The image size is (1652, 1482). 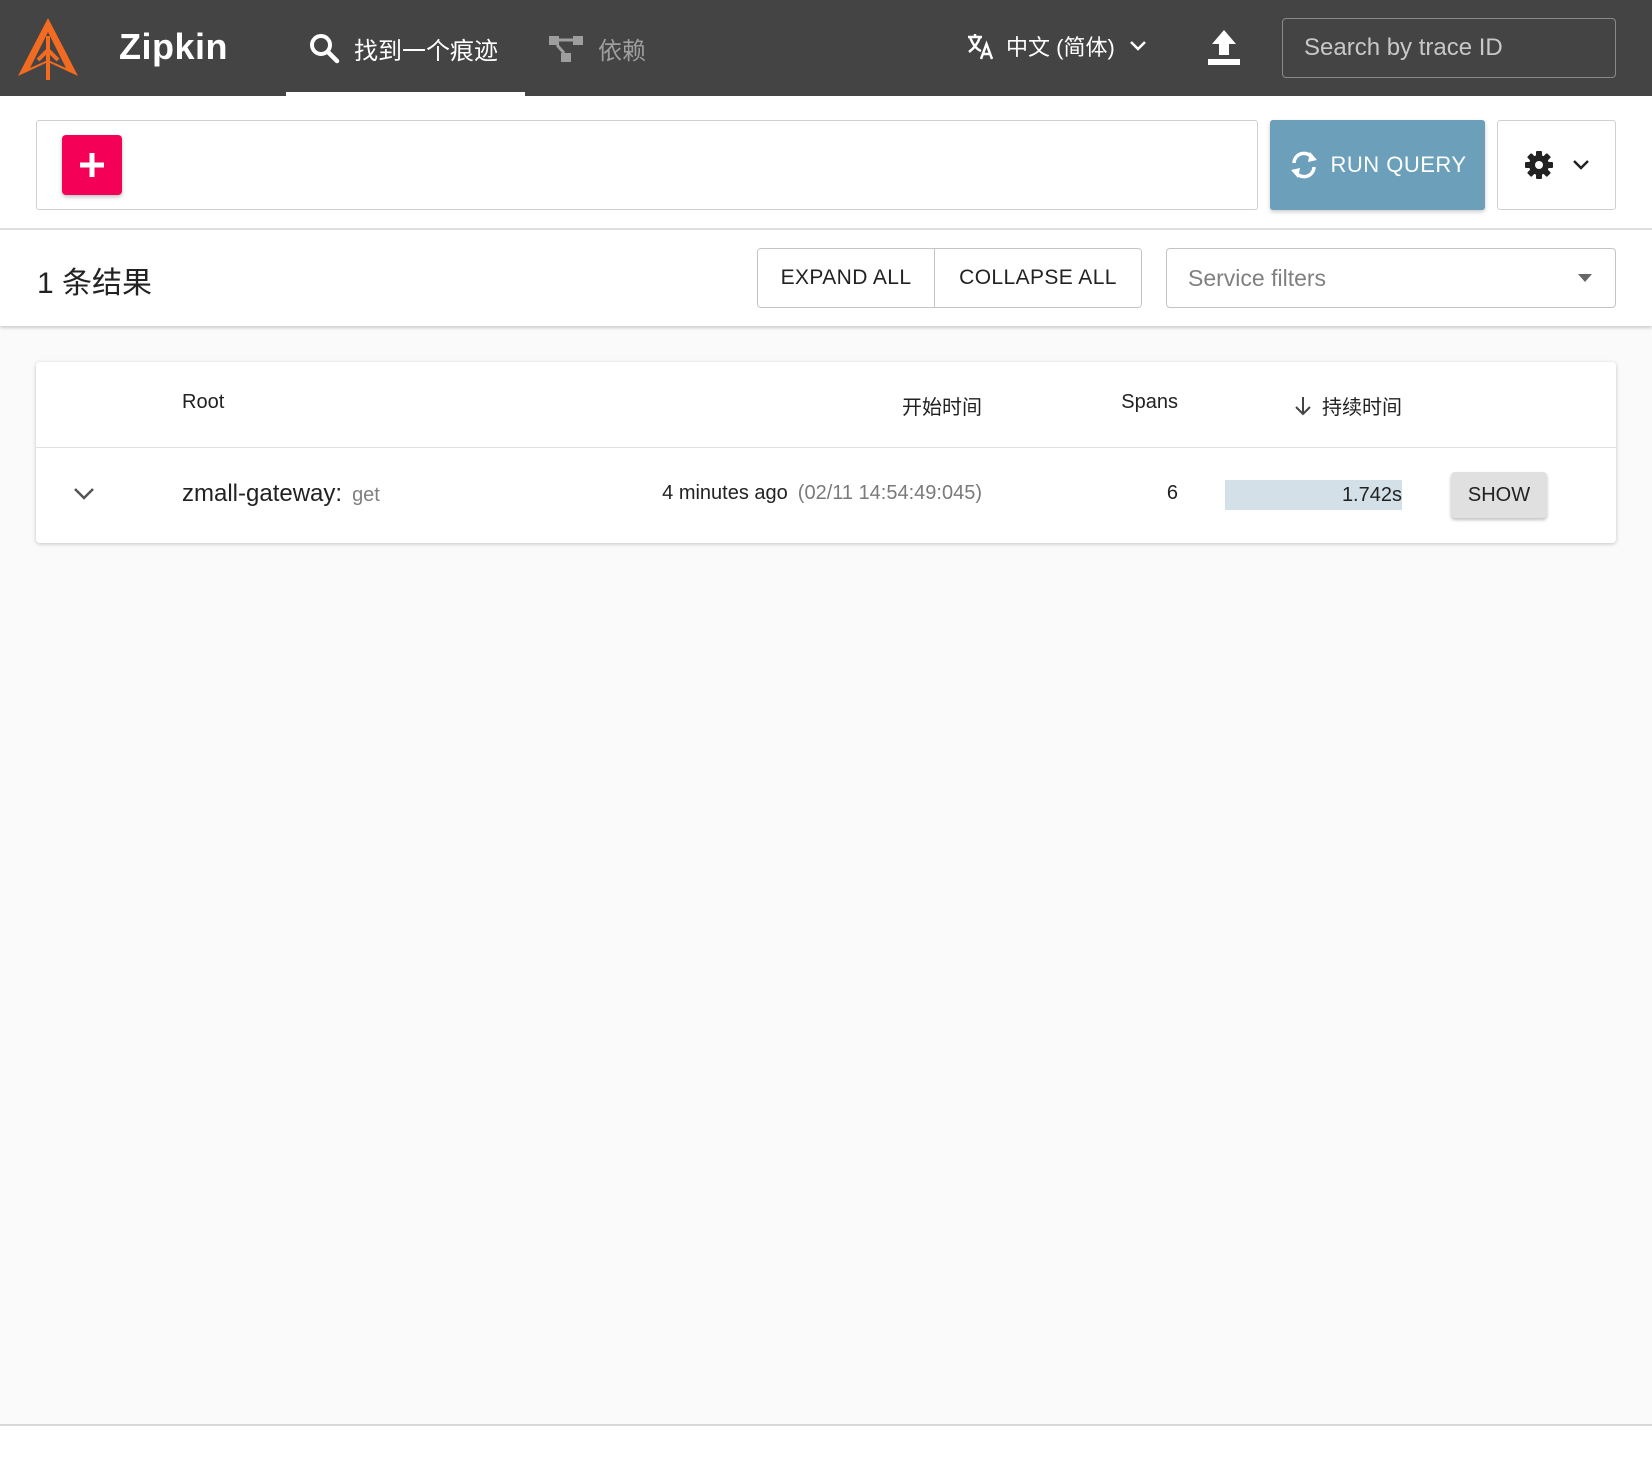 What do you see at coordinates (426, 51) in the screenshot?
I see `tab-find-trace-label: 找到一个痕迹` at bounding box center [426, 51].